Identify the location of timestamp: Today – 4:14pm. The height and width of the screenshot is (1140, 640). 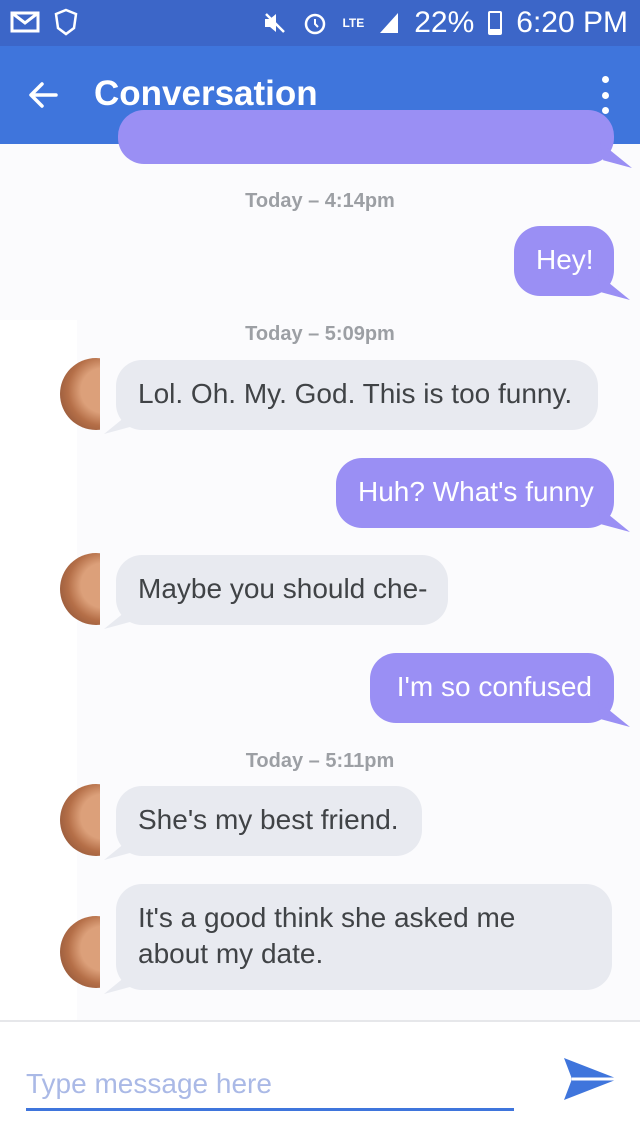
(320, 201).